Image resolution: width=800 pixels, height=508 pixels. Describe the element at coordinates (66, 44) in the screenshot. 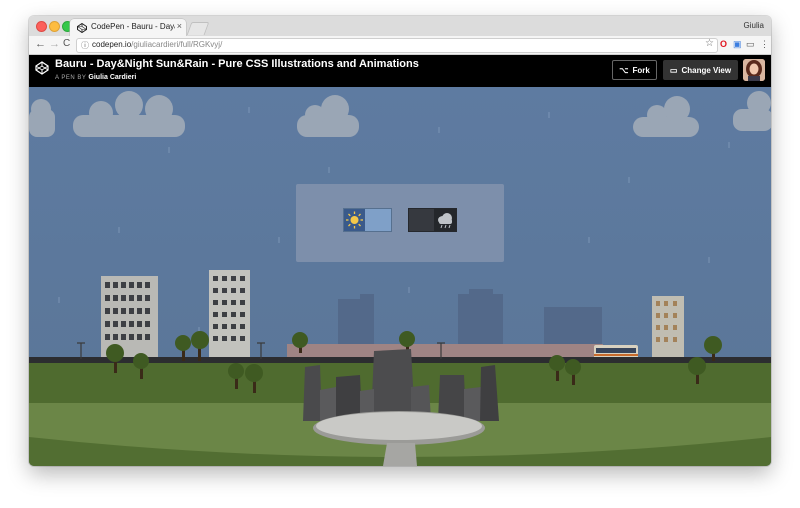

I see `reload-icon: C` at that location.